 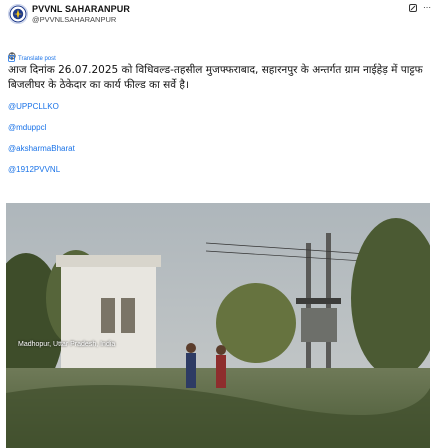 What do you see at coordinates (12, 53) in the screenshot?
I see `language-icon` at bounding box center [12, 53].